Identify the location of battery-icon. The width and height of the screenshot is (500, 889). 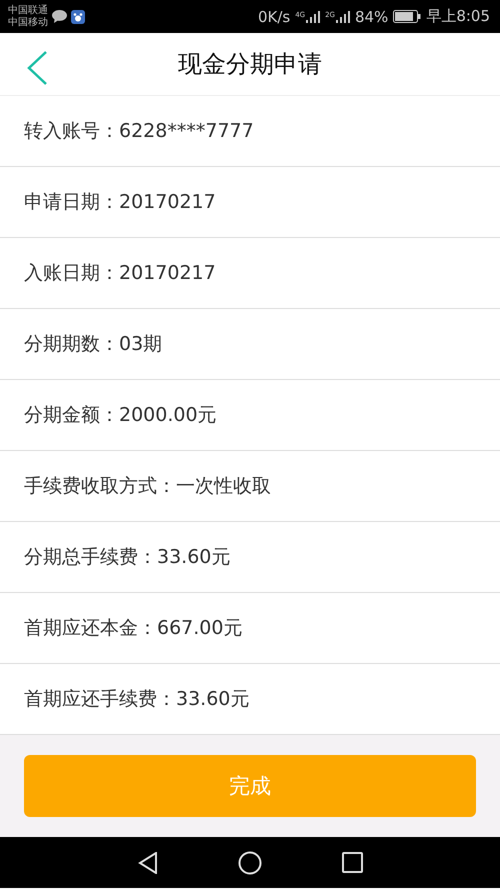
(407, 16).